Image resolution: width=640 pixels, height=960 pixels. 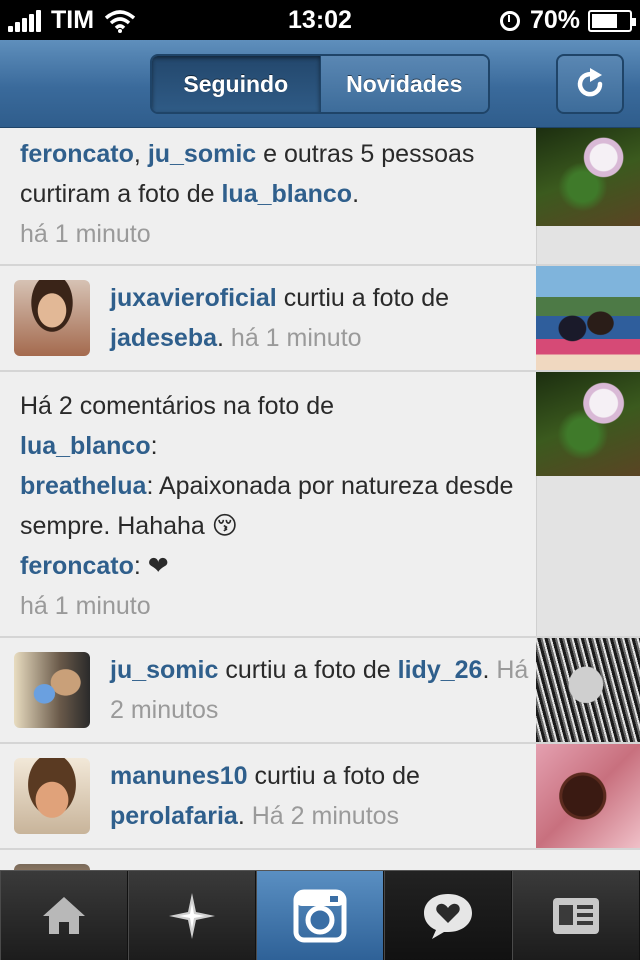 I want to click on home-icon, so click(x=64, y=915).